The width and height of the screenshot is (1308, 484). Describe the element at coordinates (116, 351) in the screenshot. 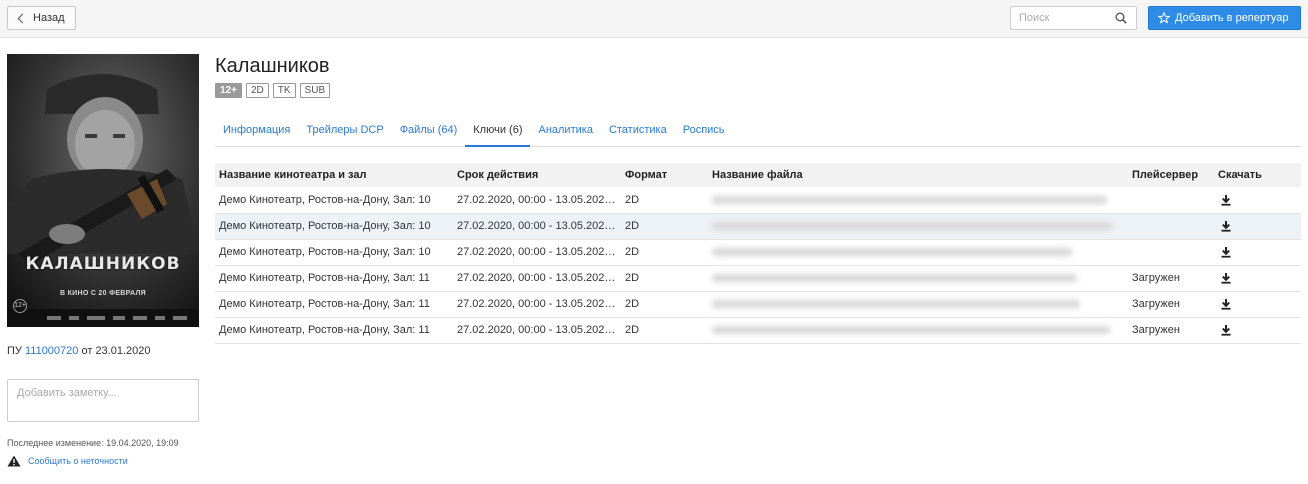

I see `pu-date: от 23.01.2020` at that location.